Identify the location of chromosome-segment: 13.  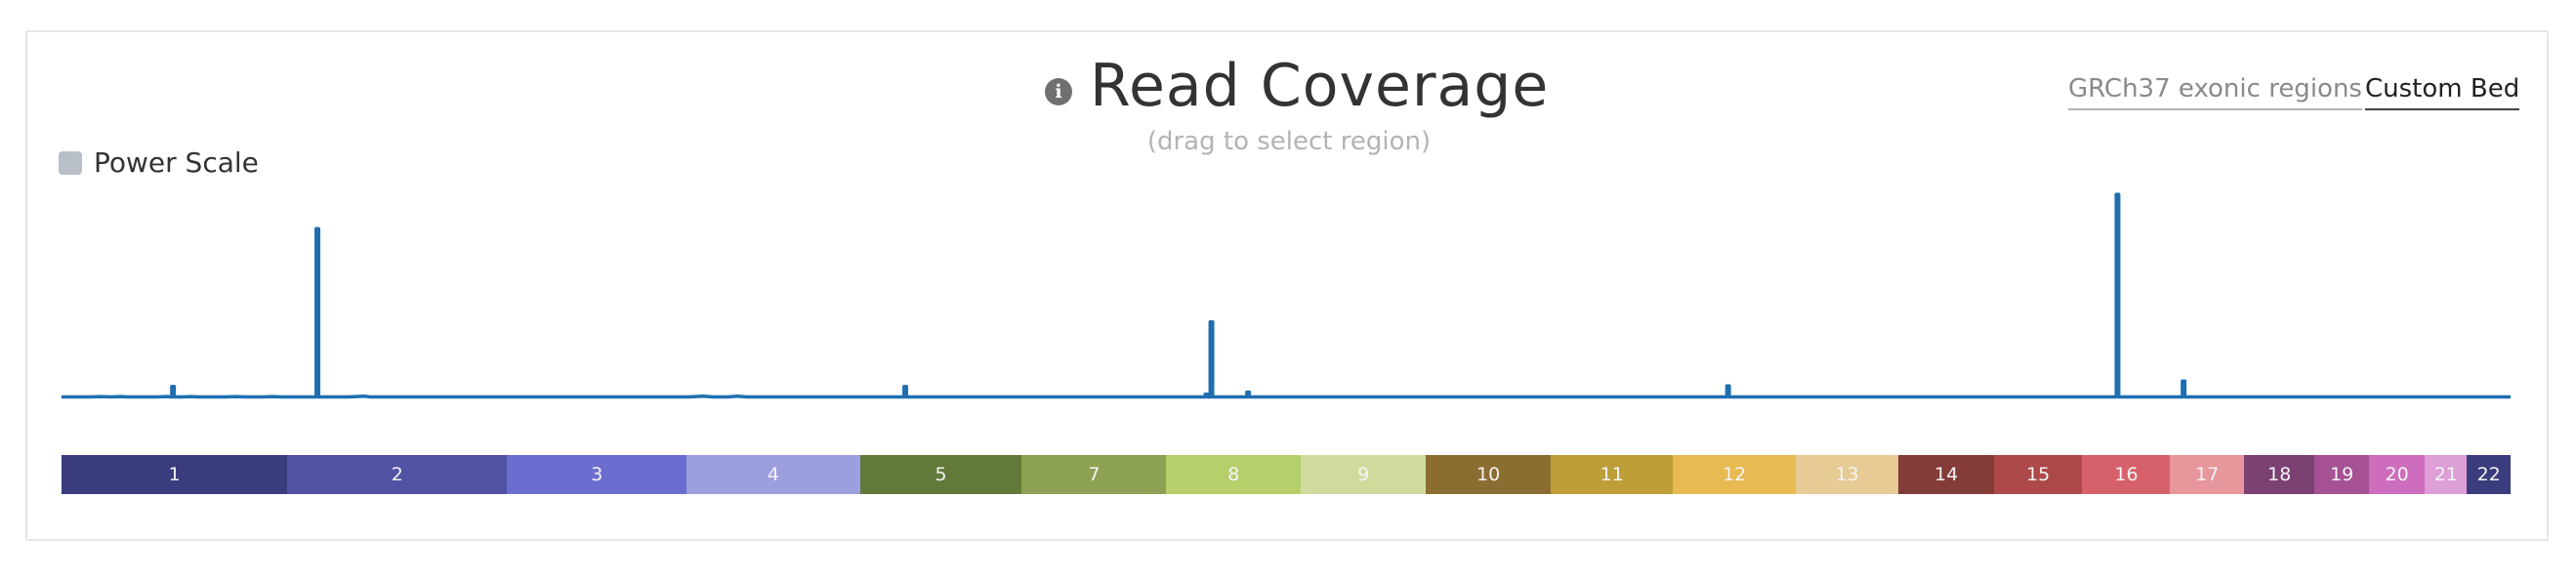
(1847, 474).